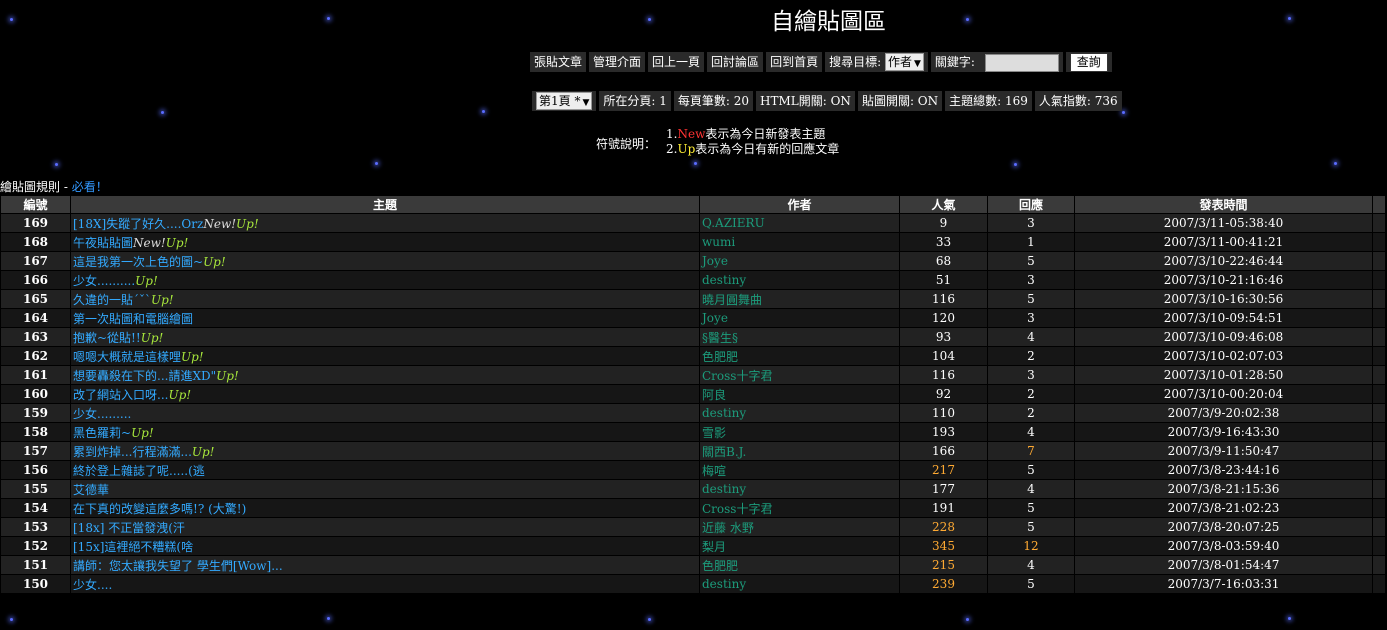 Image resolution: width=1387 pixels, height=630 pixels. Describe the element at coordinates (1223, 337) in the screenshot. I see `post-time: 2007/3/10-09:46:08` at that location.